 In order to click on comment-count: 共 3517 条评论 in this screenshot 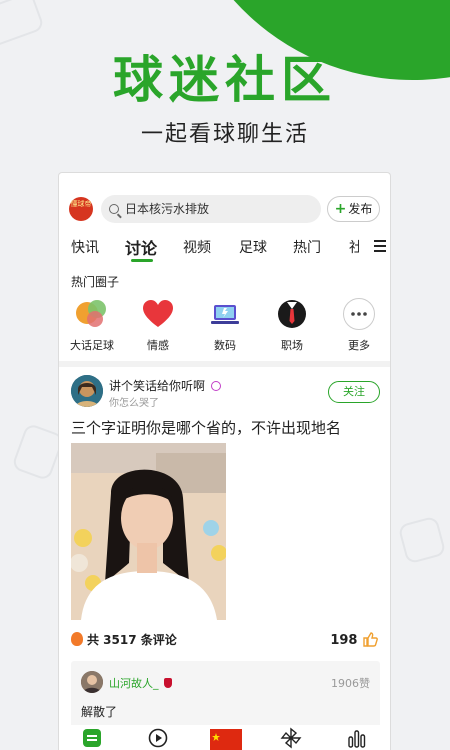, I will do `click(124, 639)`.